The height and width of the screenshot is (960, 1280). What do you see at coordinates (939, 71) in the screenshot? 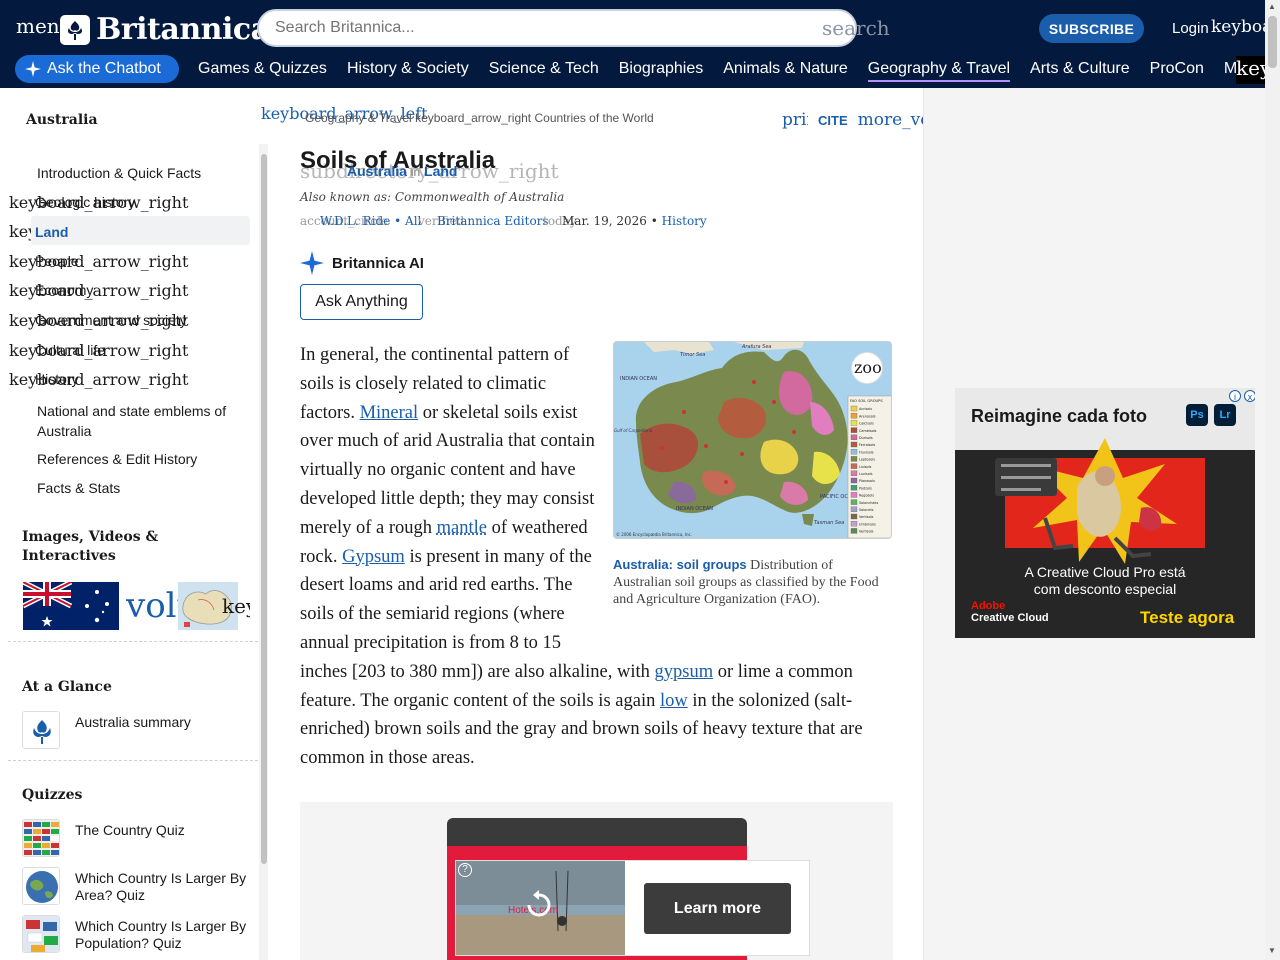
I see `nav-geography-travel: Geography & Travel` at bounding box center [939, 71].